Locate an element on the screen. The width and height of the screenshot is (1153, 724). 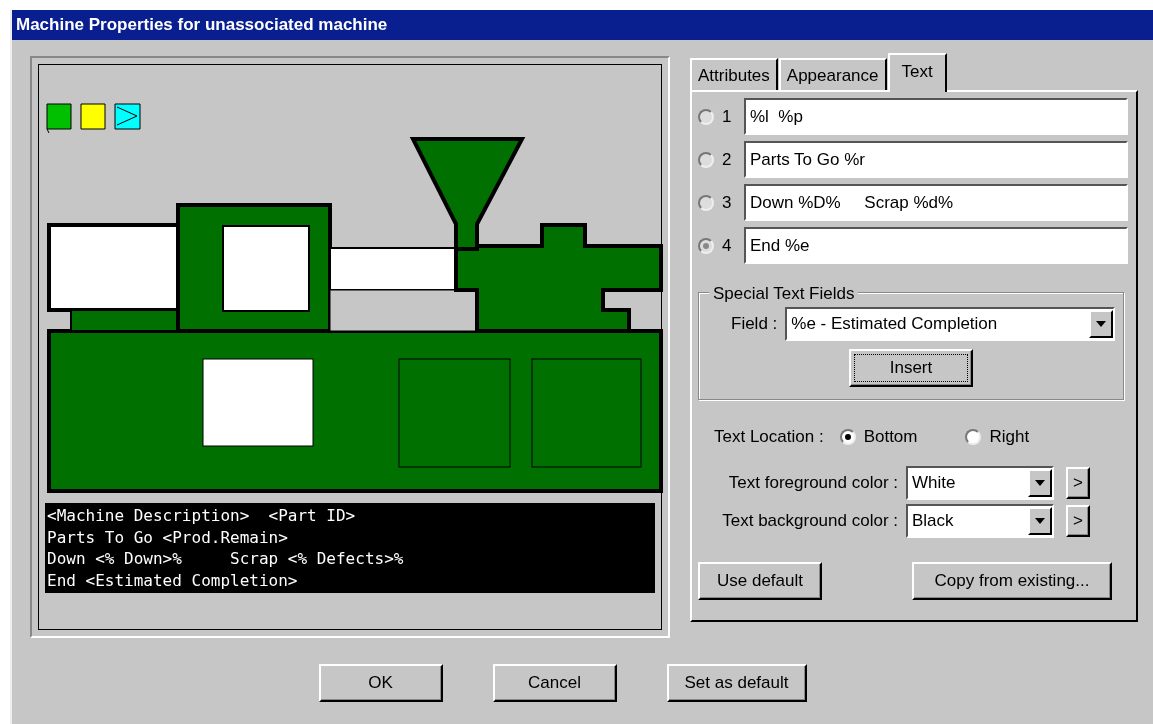
color-label: Text background color : is located at coordinates (809, 520).